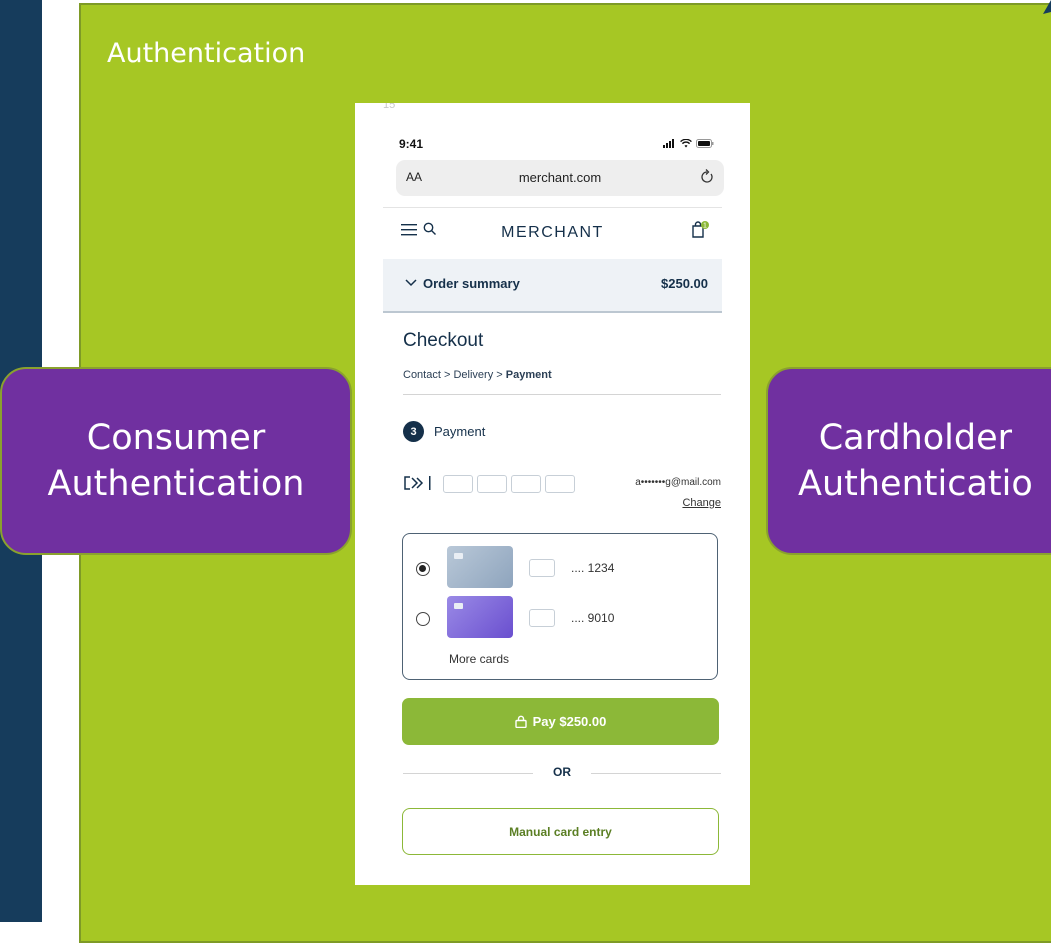 This screenshot has height=943, width=1051. I want to click on manual-card-entry-label: Manual card entry, so click(560, 831).